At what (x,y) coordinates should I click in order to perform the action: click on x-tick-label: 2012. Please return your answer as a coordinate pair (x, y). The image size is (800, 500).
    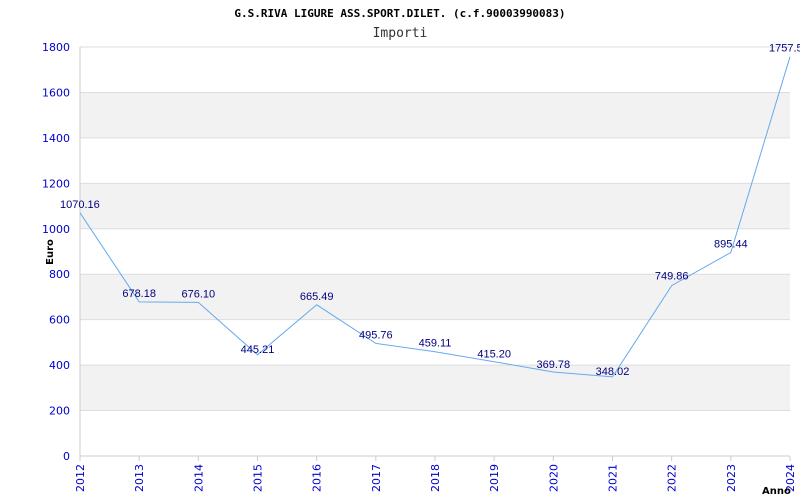
    Looking at the image, I should click on (80, 478).